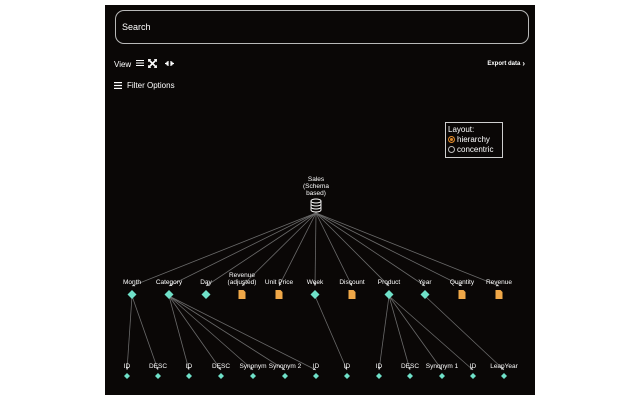  What do you see at coordinates (285, 371) in the screenshot?
I see `attribute-node: Synonym 2` at bounding box center [285, 371].